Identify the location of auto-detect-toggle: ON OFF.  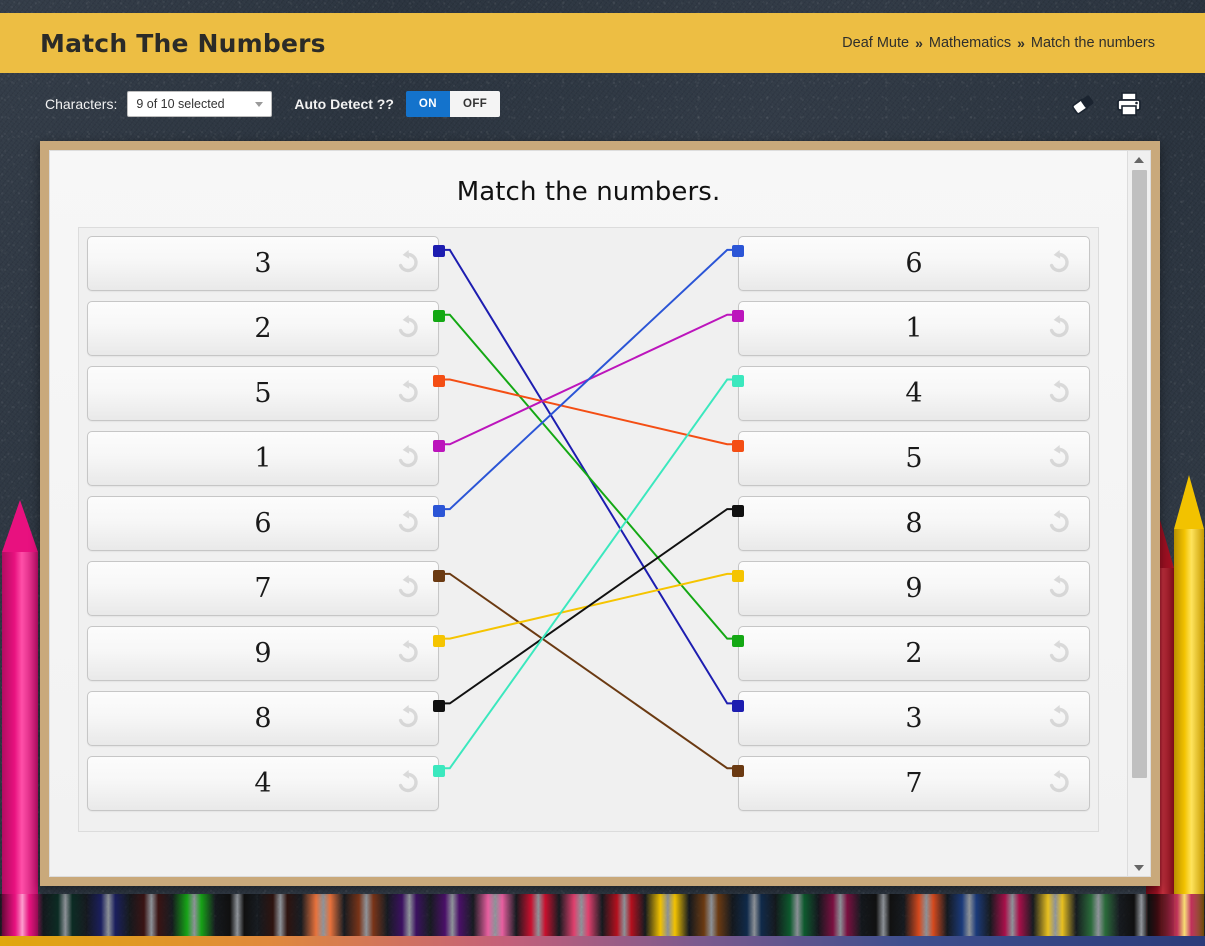
(453, 104).